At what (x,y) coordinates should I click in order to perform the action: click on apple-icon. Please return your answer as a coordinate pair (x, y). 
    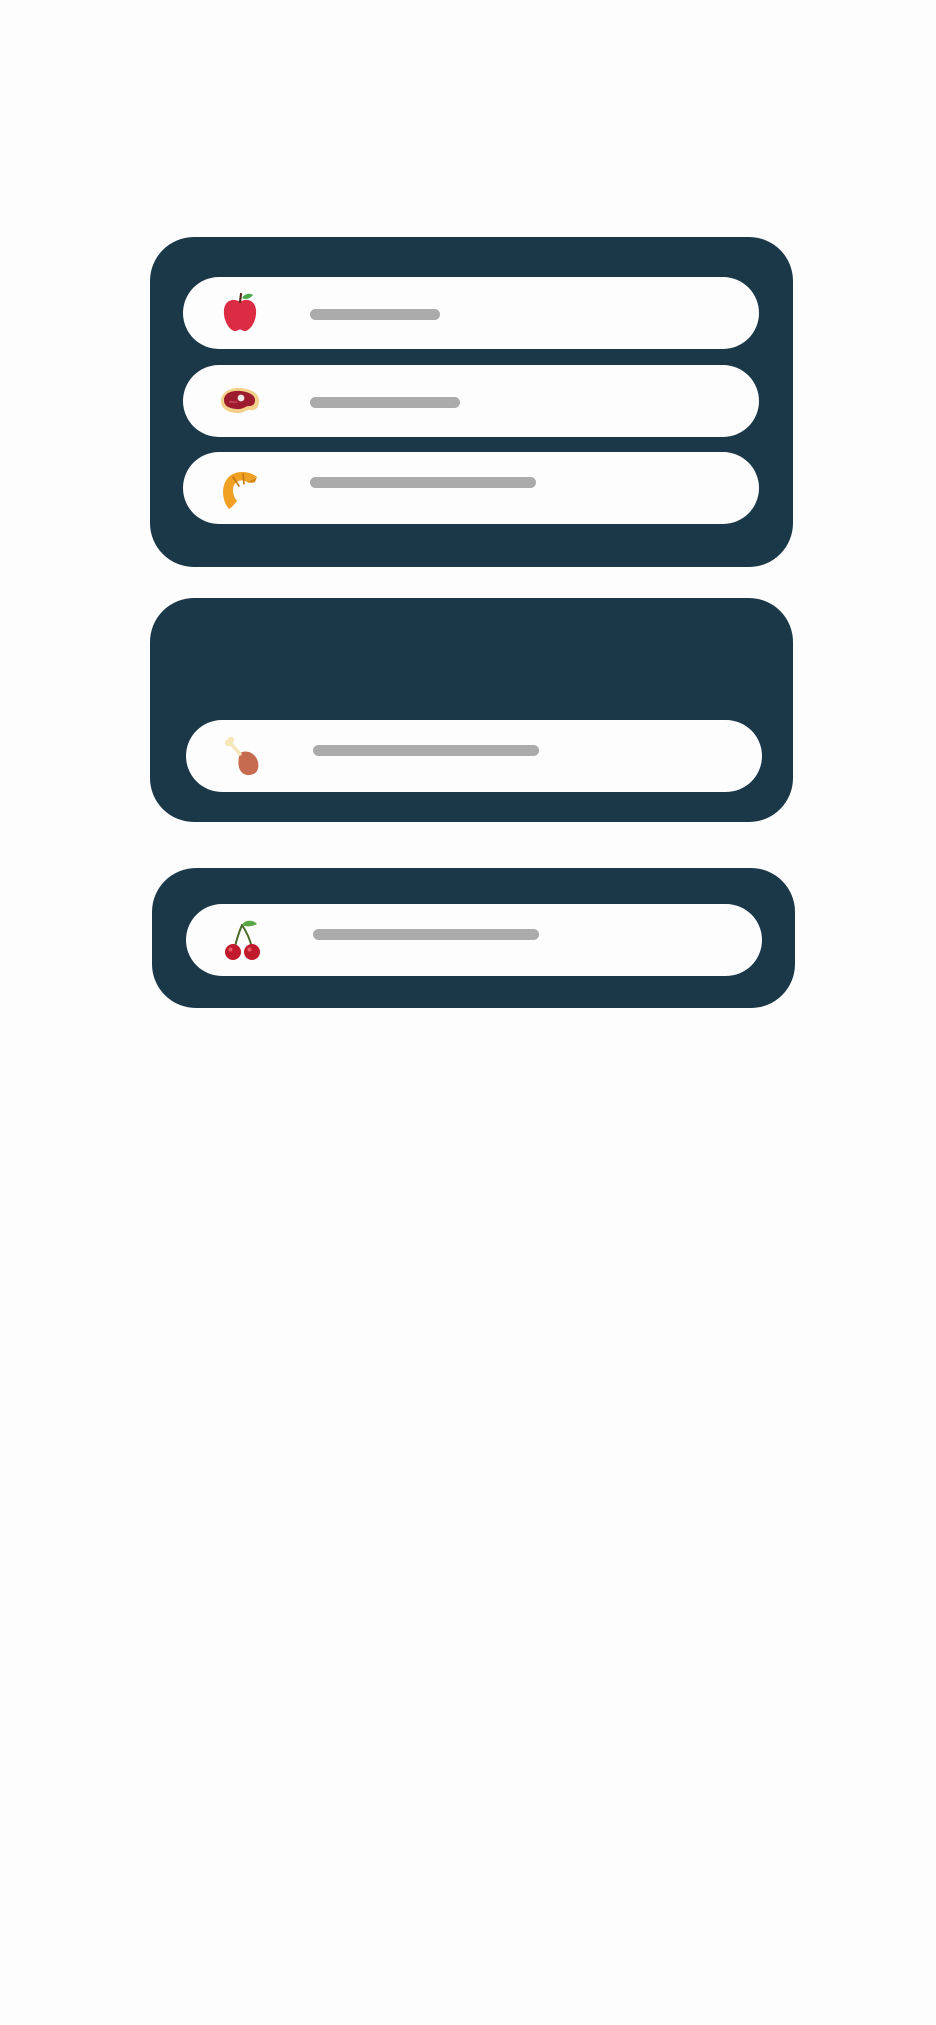
    Looking at the image, I should click on (240, 313).